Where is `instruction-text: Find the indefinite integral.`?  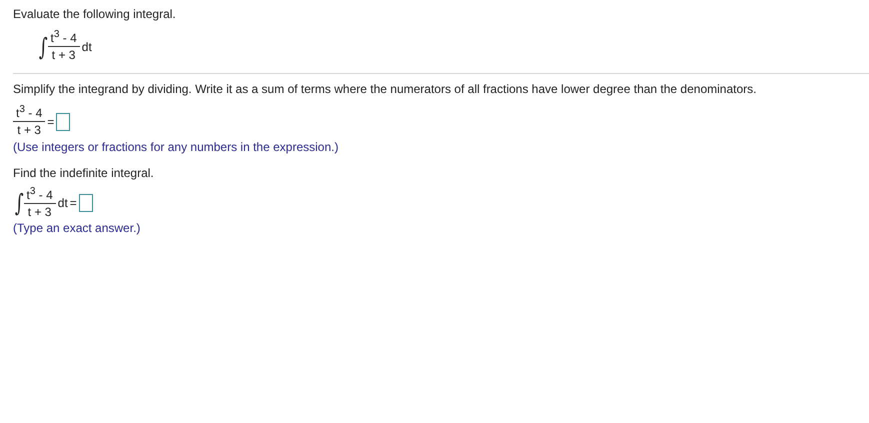 instruction-text: Find the indefinite integral. is located at coordinates (84, 173).